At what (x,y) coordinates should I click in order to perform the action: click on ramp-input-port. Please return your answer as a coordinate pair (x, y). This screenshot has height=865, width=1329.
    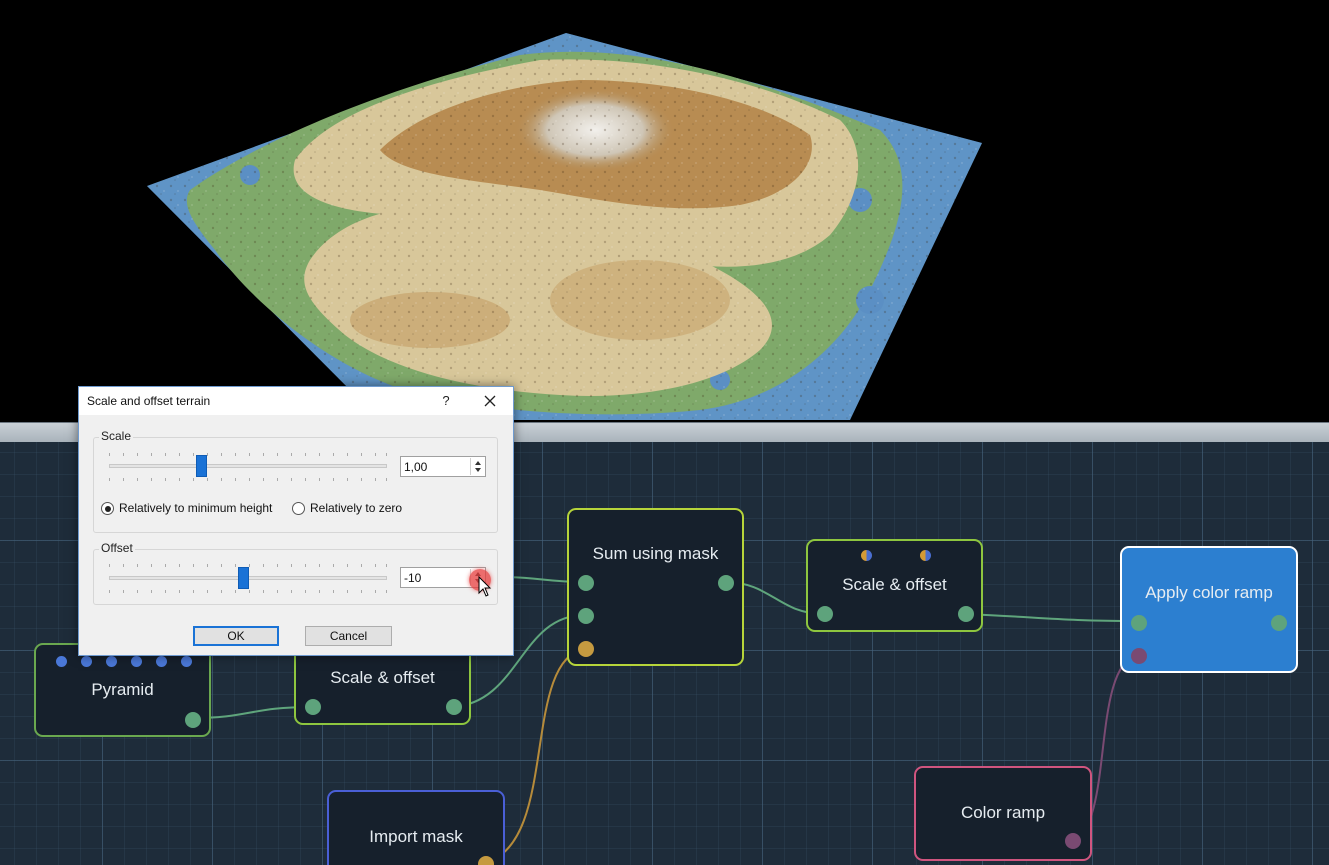
    Looking at the image, I should click on (1139, 656).